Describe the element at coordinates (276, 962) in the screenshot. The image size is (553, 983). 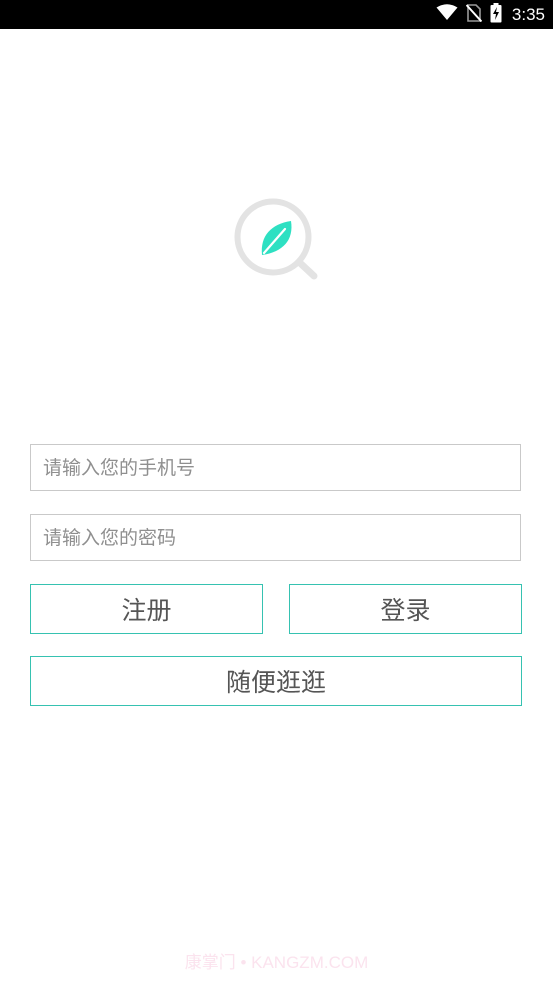
I see `watermark: 康掌门 • KANGZM.COM` at that location.